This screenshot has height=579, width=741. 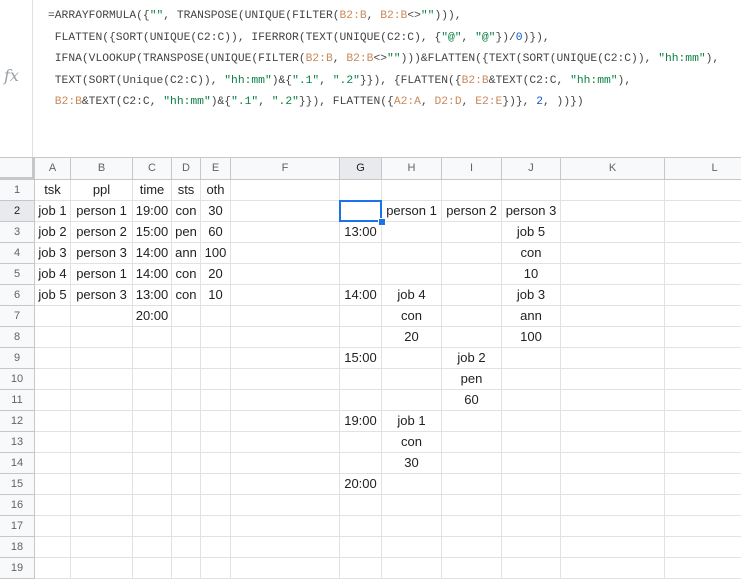 What do you see at coordinates (186, 274) in the screenshot?
I see `cell-d5: con` at bounding box center [186, 274].